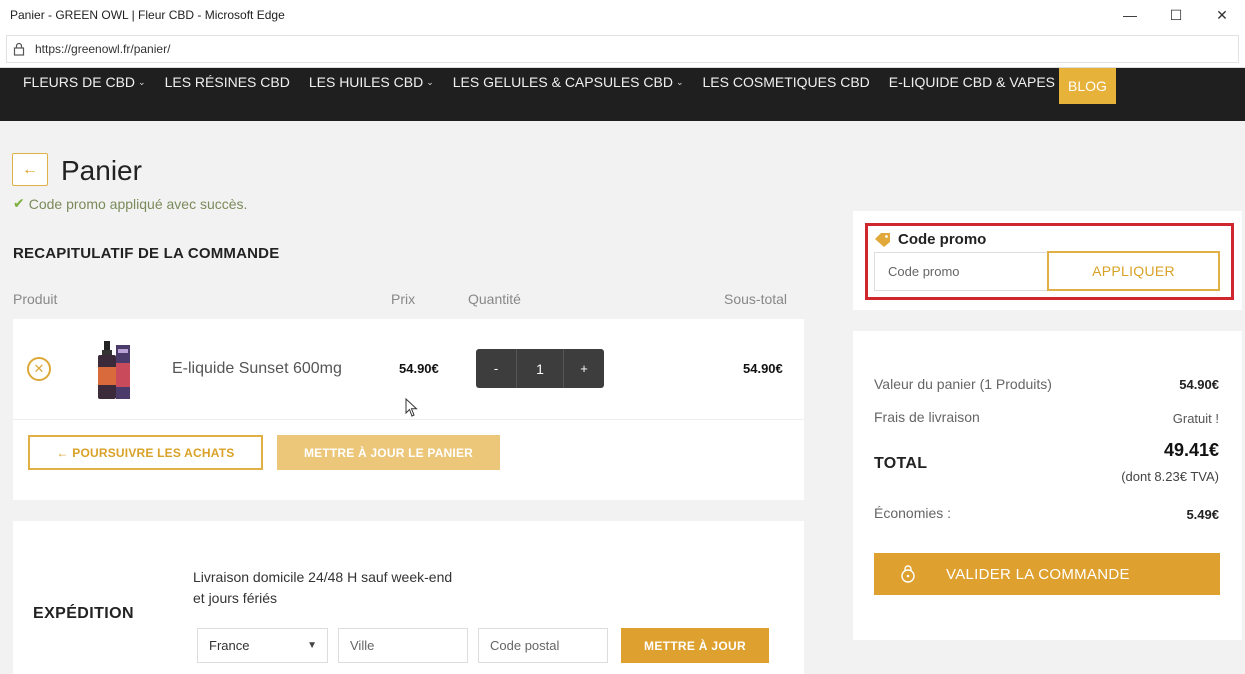 This screenshot has height=674, width=1245. Describe the element at coordinates (1130, 15) in the screenshot. I see `minimize-icon: —` at that location.